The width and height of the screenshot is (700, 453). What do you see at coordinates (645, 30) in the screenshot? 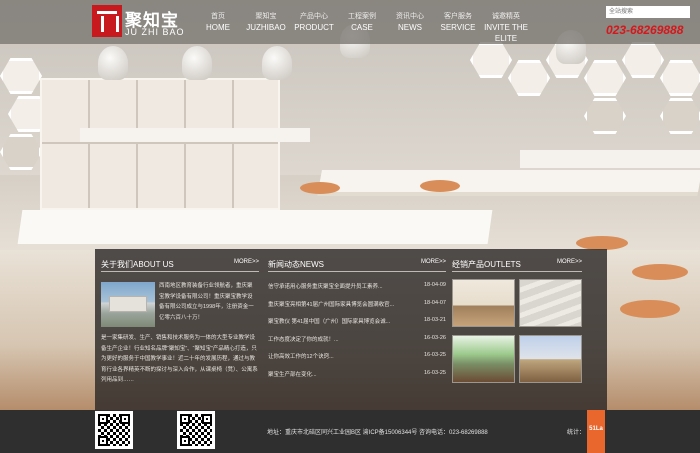
I see `hotline-phone: 023-68269888` at bounding box center [645, 30].